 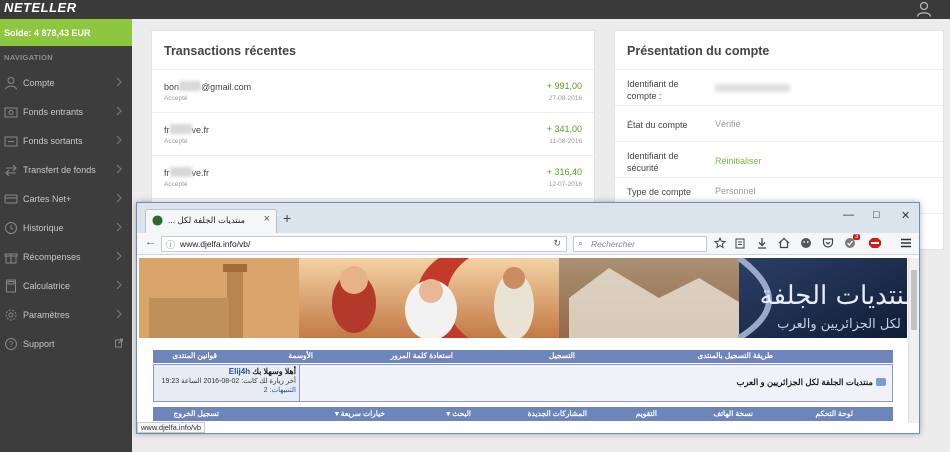 I want to click on scrollbar-thumb, so click(x=914, y=300).